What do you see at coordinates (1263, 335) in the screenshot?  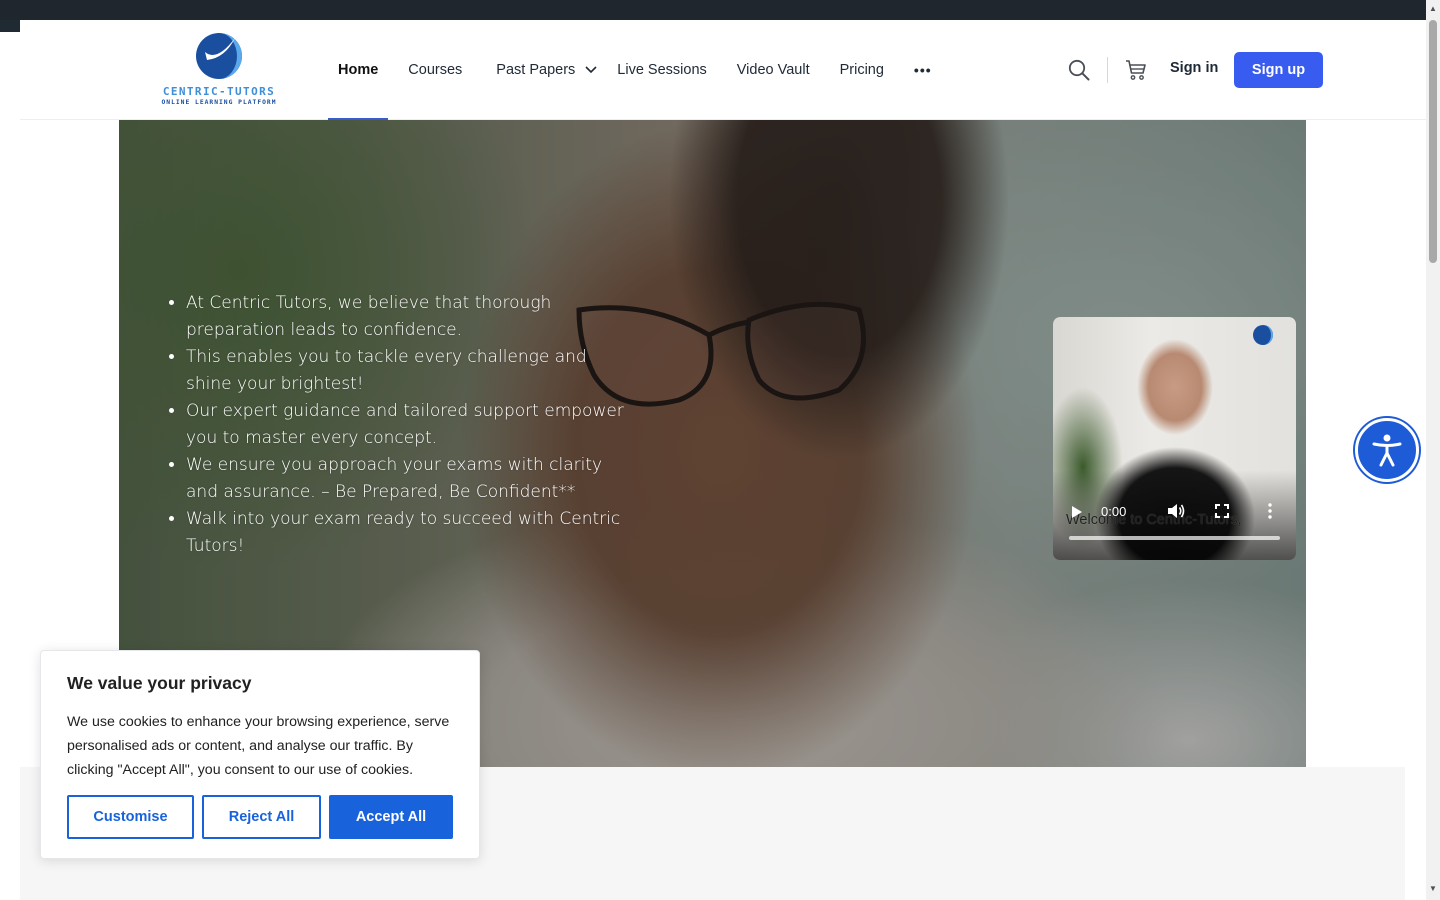 I see `video-watermark-logo-icon` at bounding box center [1263, 335].